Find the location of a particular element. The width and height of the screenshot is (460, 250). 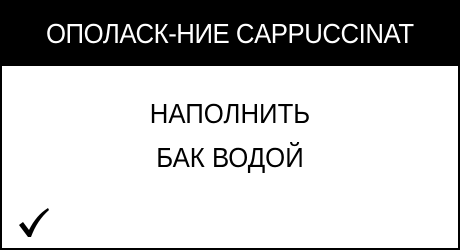

confirm-button is located at coordinates (33, 223).